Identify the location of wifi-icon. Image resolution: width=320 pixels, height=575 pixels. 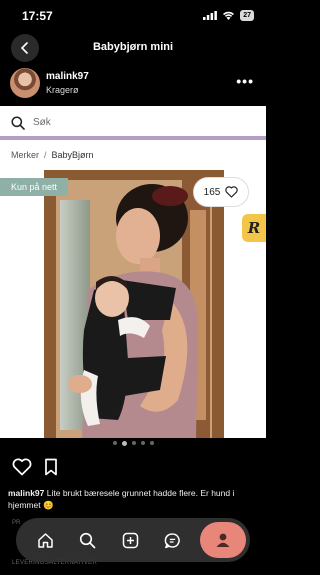
(229, 15).